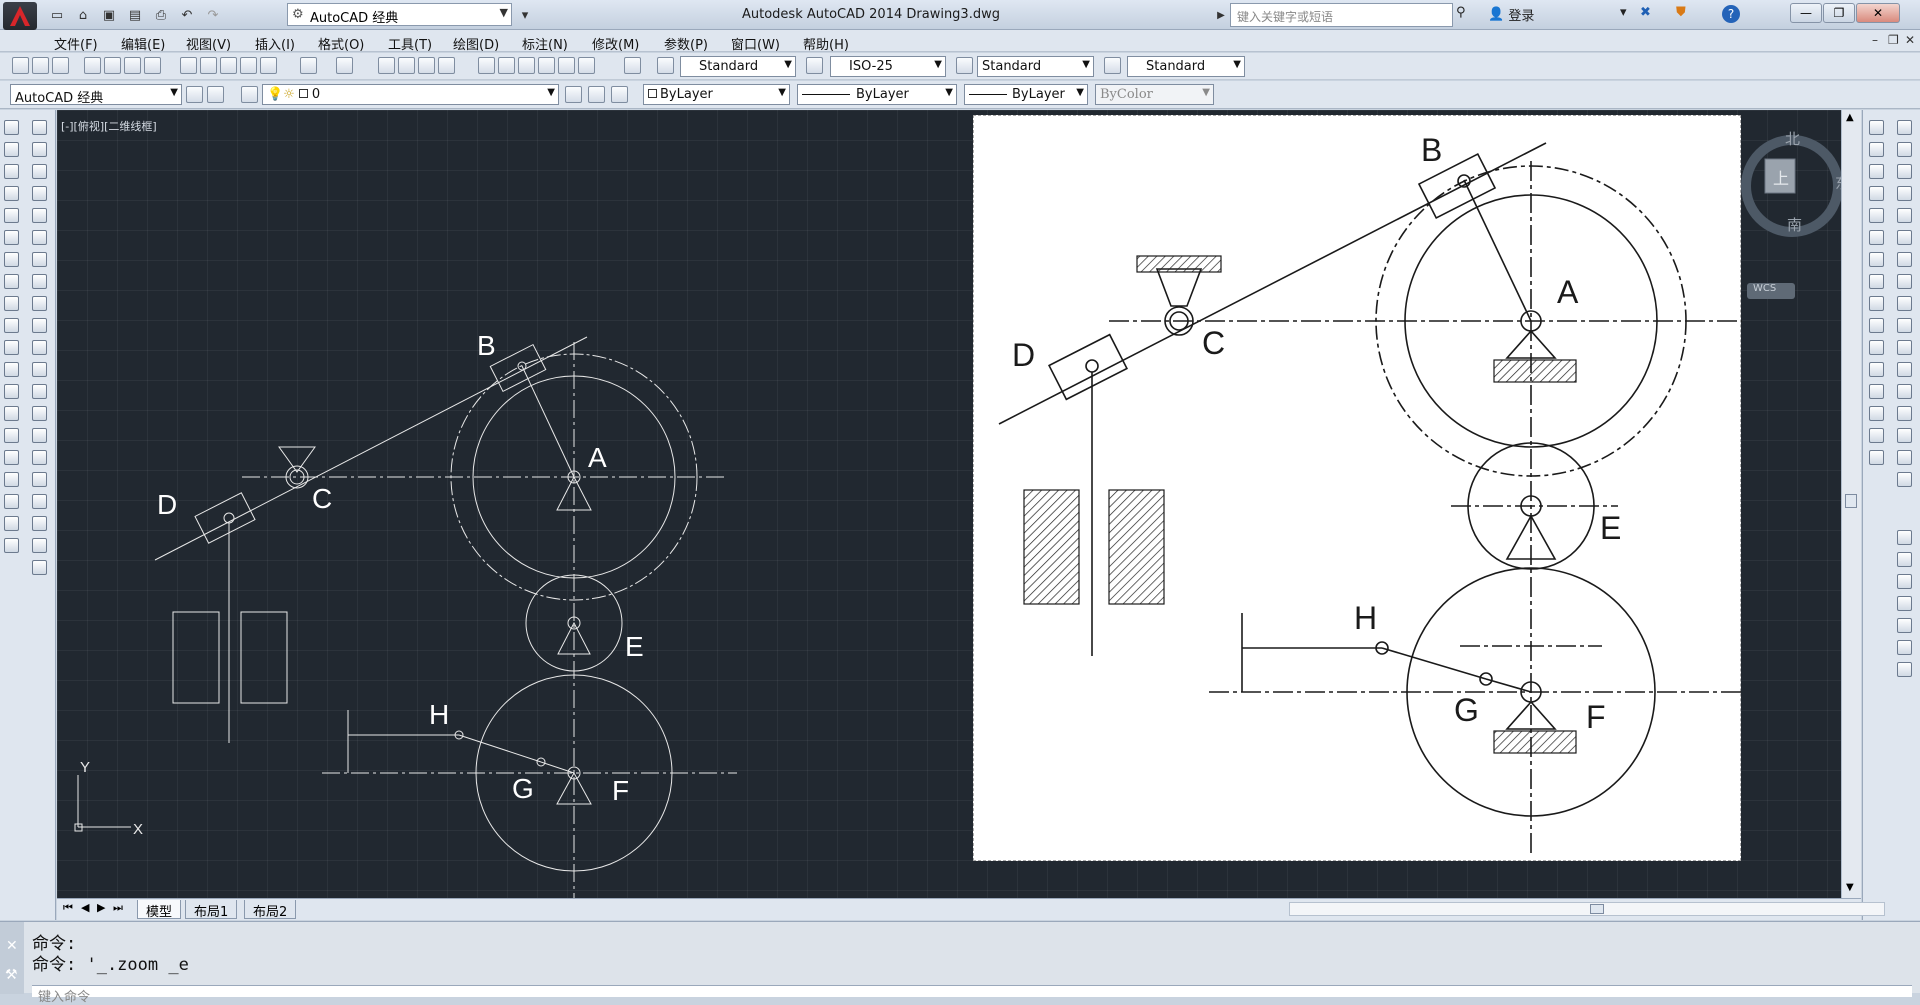  What do you see at coordinates (1792, 138) in the screenshot?
I see `viewcube-north: 北` at bounding box center [1792, 138].